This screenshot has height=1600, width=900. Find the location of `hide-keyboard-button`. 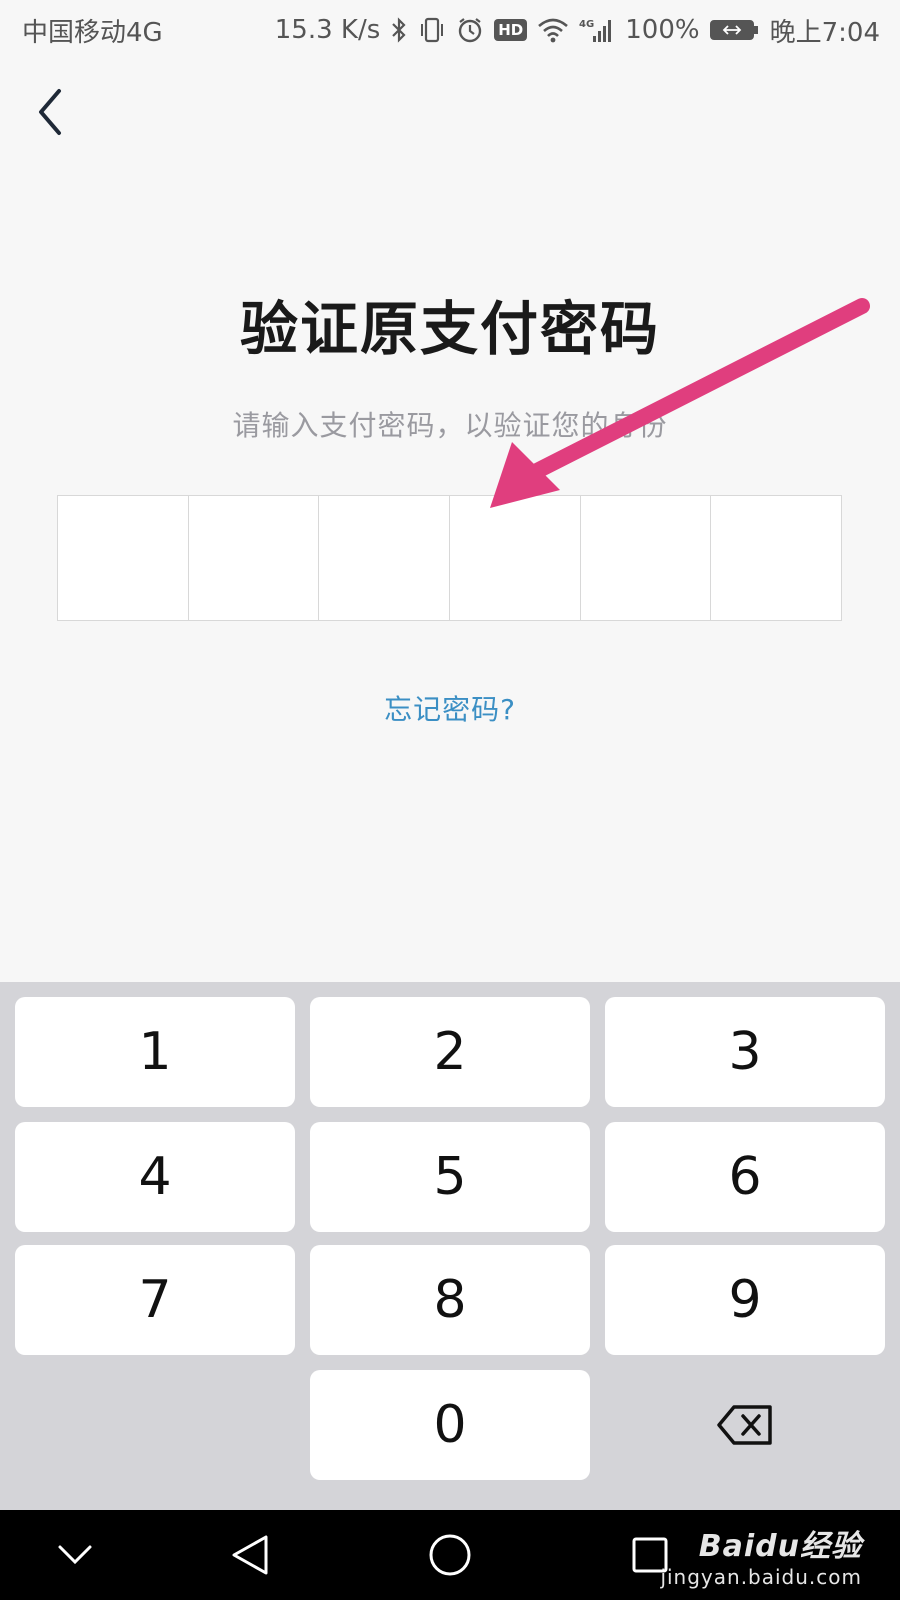

hide-keyboard-button is located at coordinates (75, 1555).